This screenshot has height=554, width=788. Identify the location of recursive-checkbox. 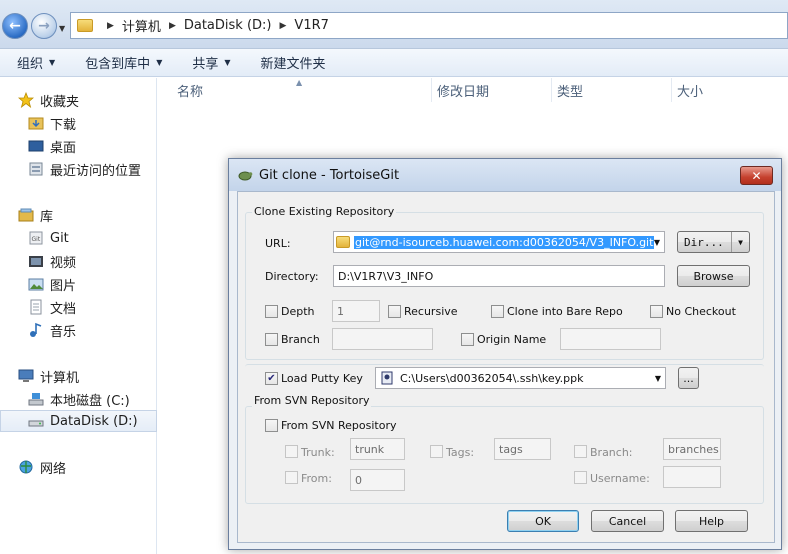
(394, 311).